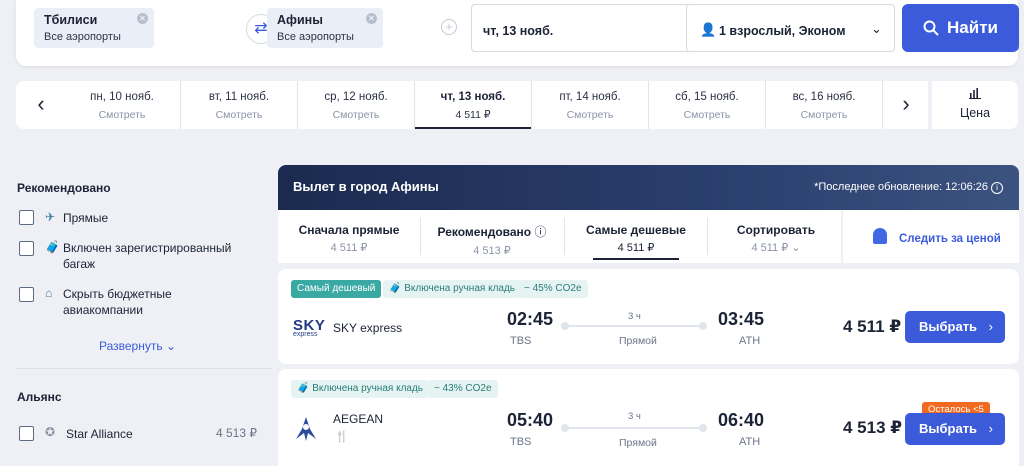 The width and height of the screenshot is (1024, 466). What do you see at coordinates (142, 18) in the screenshot?
I see `clear-origin-icon: ✕` at bounding box center [142, 18].